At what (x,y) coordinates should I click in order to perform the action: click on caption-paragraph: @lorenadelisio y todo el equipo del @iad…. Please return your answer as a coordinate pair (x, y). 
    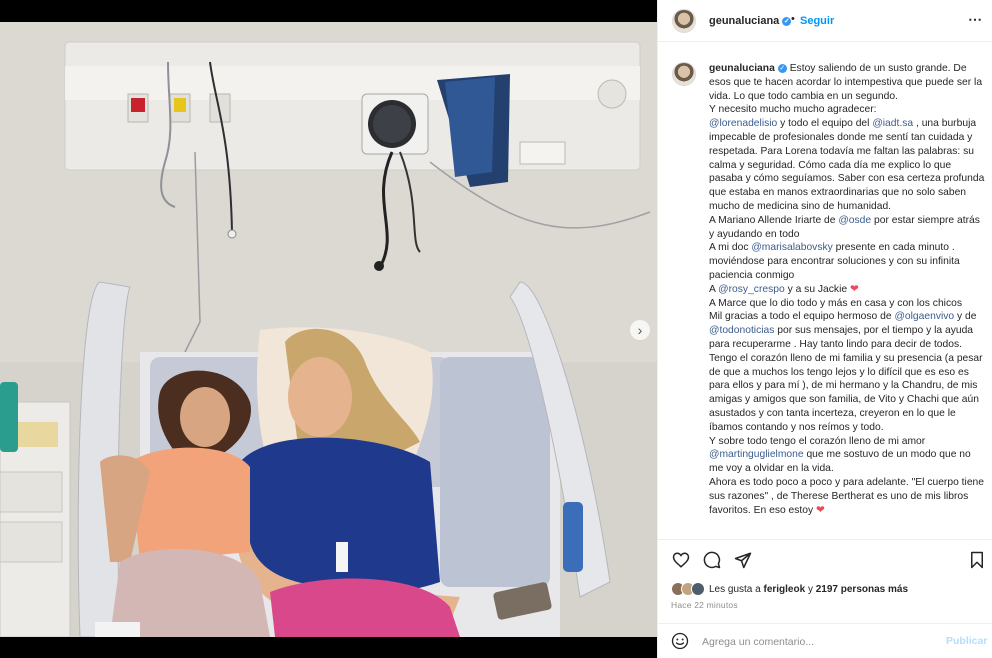
    Looking at the image, I should click on (848, 165).